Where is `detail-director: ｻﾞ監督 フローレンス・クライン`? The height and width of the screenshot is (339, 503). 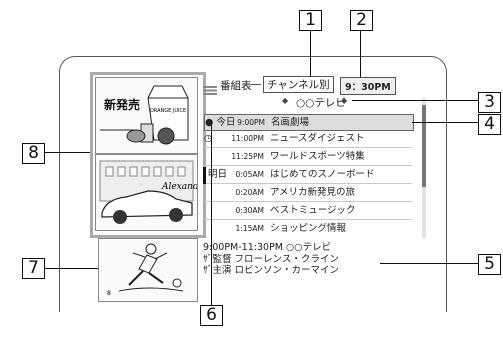 detail-director: ｻﾞ監督 フローレンス・クライン is located at coordinates (271, 259).